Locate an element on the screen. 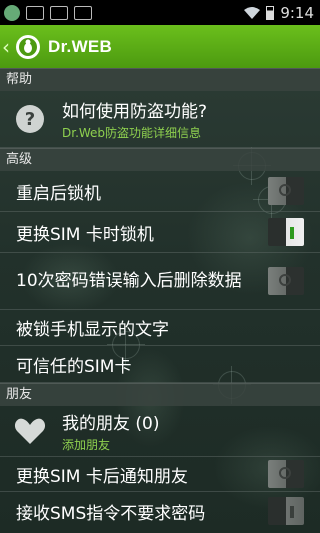 This screenshot has width=320, height=533. setting-lock-after-reboot: 重启后锁机 is located at coordinates (160, 191).